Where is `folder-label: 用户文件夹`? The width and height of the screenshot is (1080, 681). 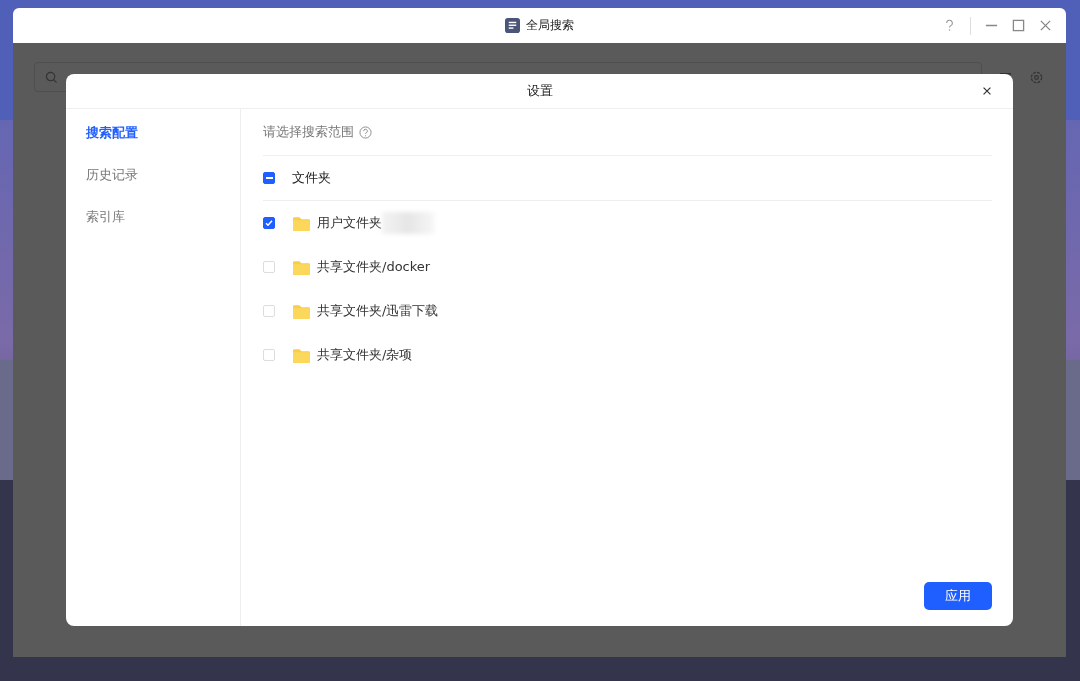 folder-label: 用户文件夹 is located at coordinates (349, 223).